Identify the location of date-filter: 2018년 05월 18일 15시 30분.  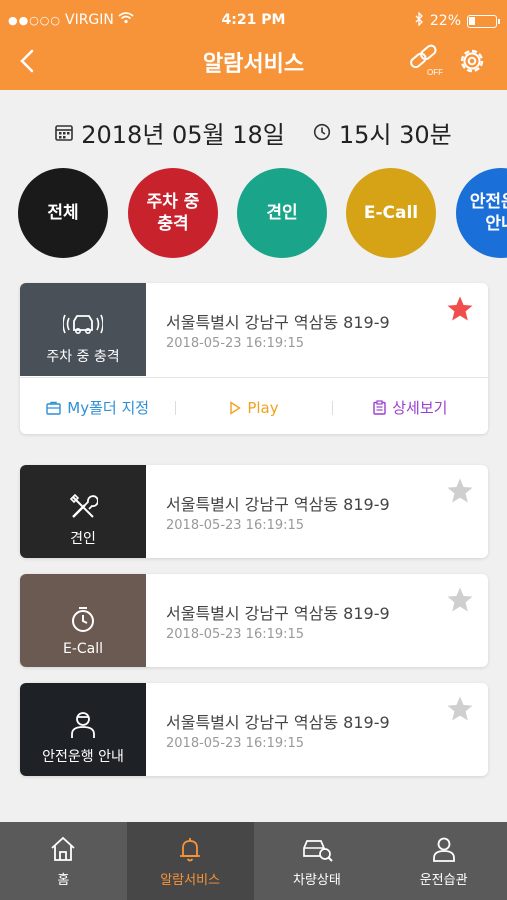
(253, 132).